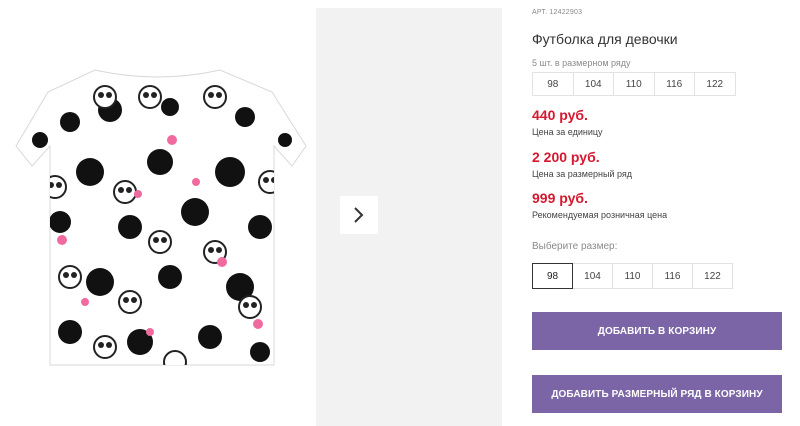  I want to click on price-series: 2 200 руб., so click(566, 157).